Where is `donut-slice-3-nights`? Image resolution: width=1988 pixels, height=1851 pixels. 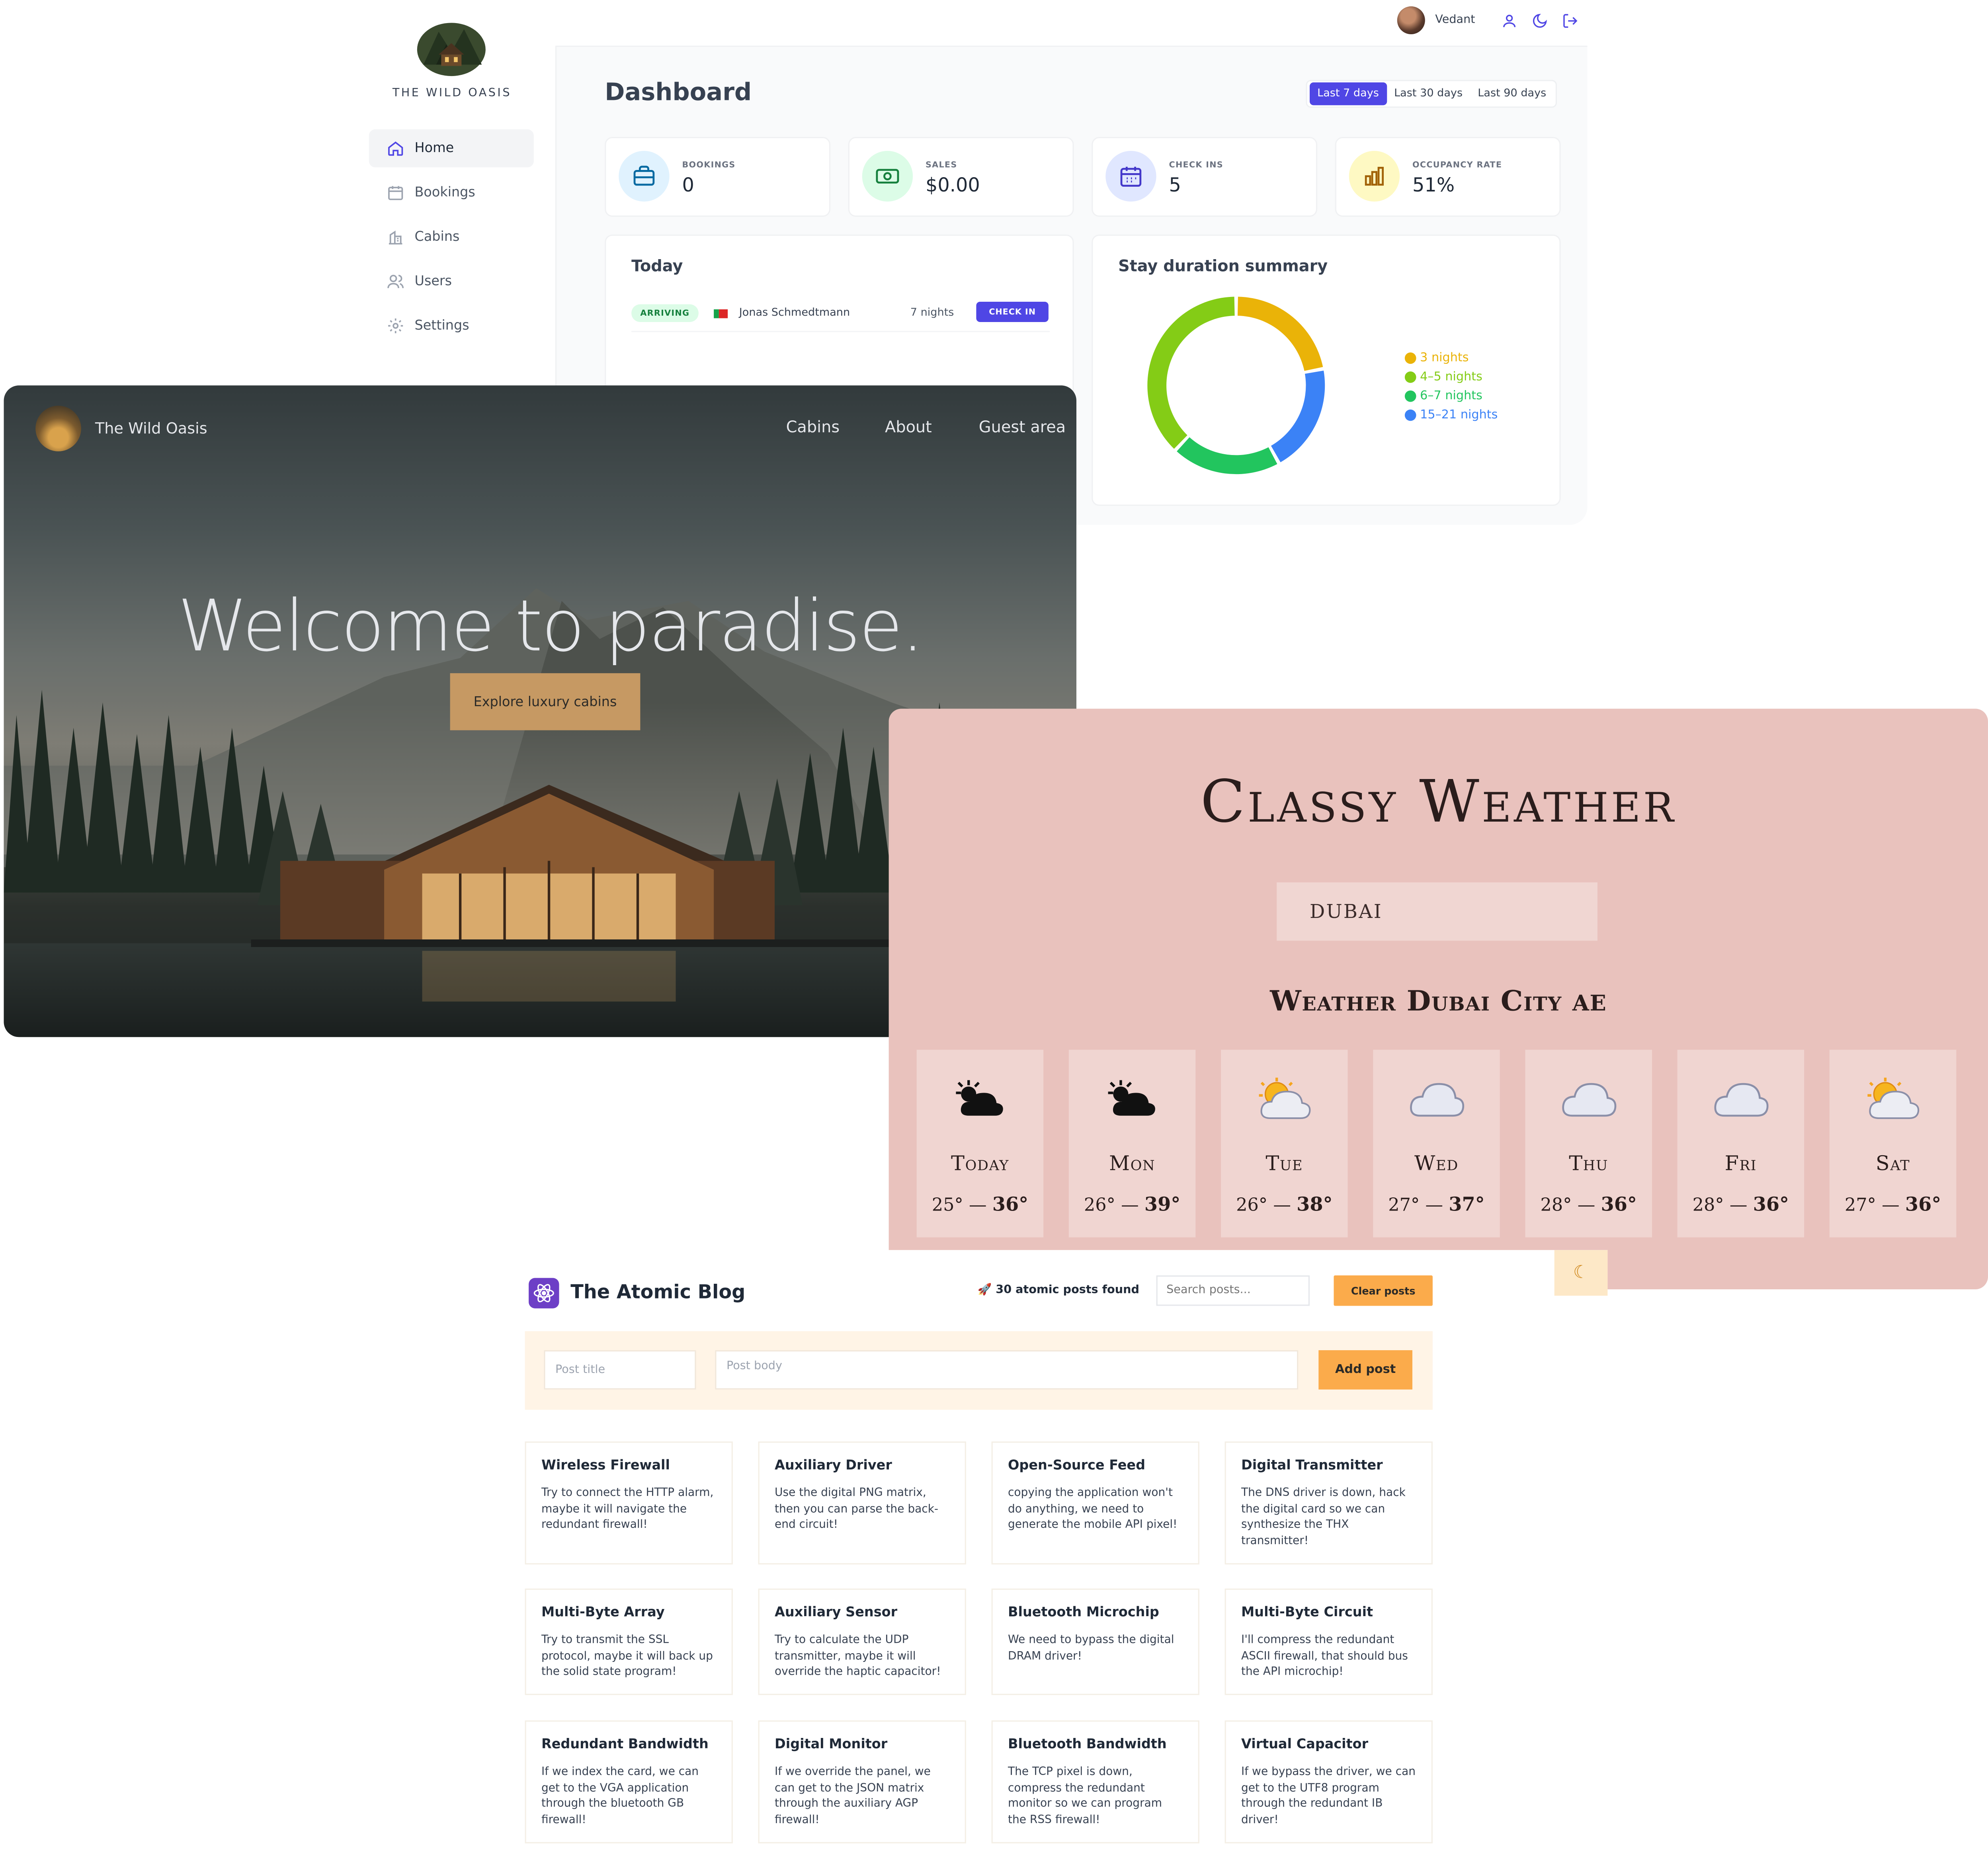
donut-slice-3-nights is located at coordinates (1280, 334).